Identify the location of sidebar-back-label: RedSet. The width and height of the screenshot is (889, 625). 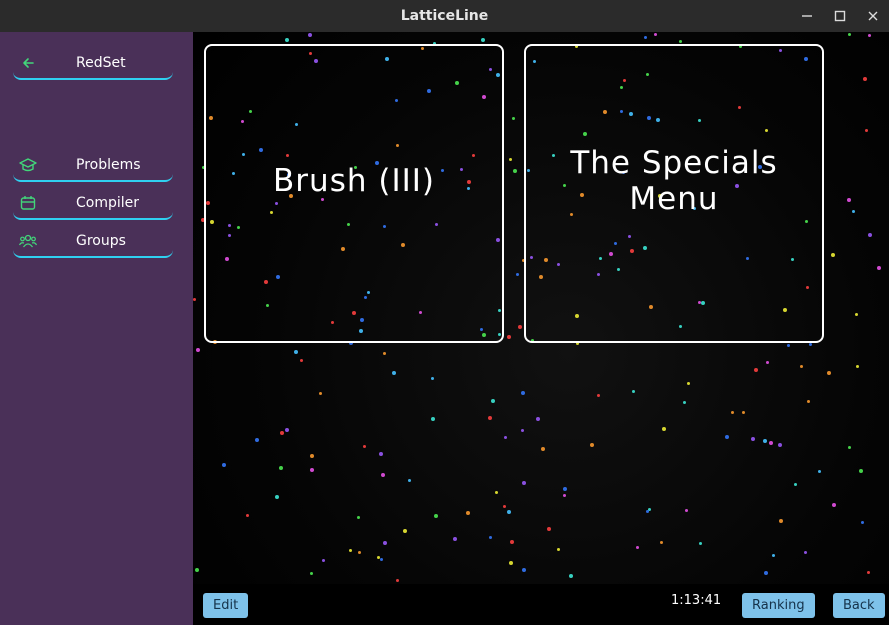
(101, 63).